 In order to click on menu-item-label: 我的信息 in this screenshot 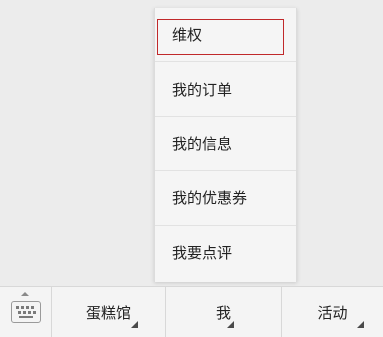, I will do `click(202, 143)`.